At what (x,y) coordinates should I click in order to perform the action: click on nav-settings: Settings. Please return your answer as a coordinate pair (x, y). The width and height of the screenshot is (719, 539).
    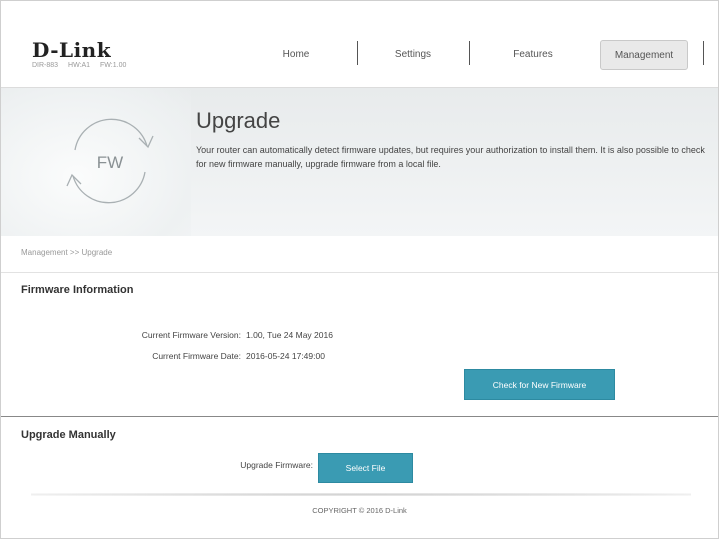
    Looking at the image, I should click on (413, 54).